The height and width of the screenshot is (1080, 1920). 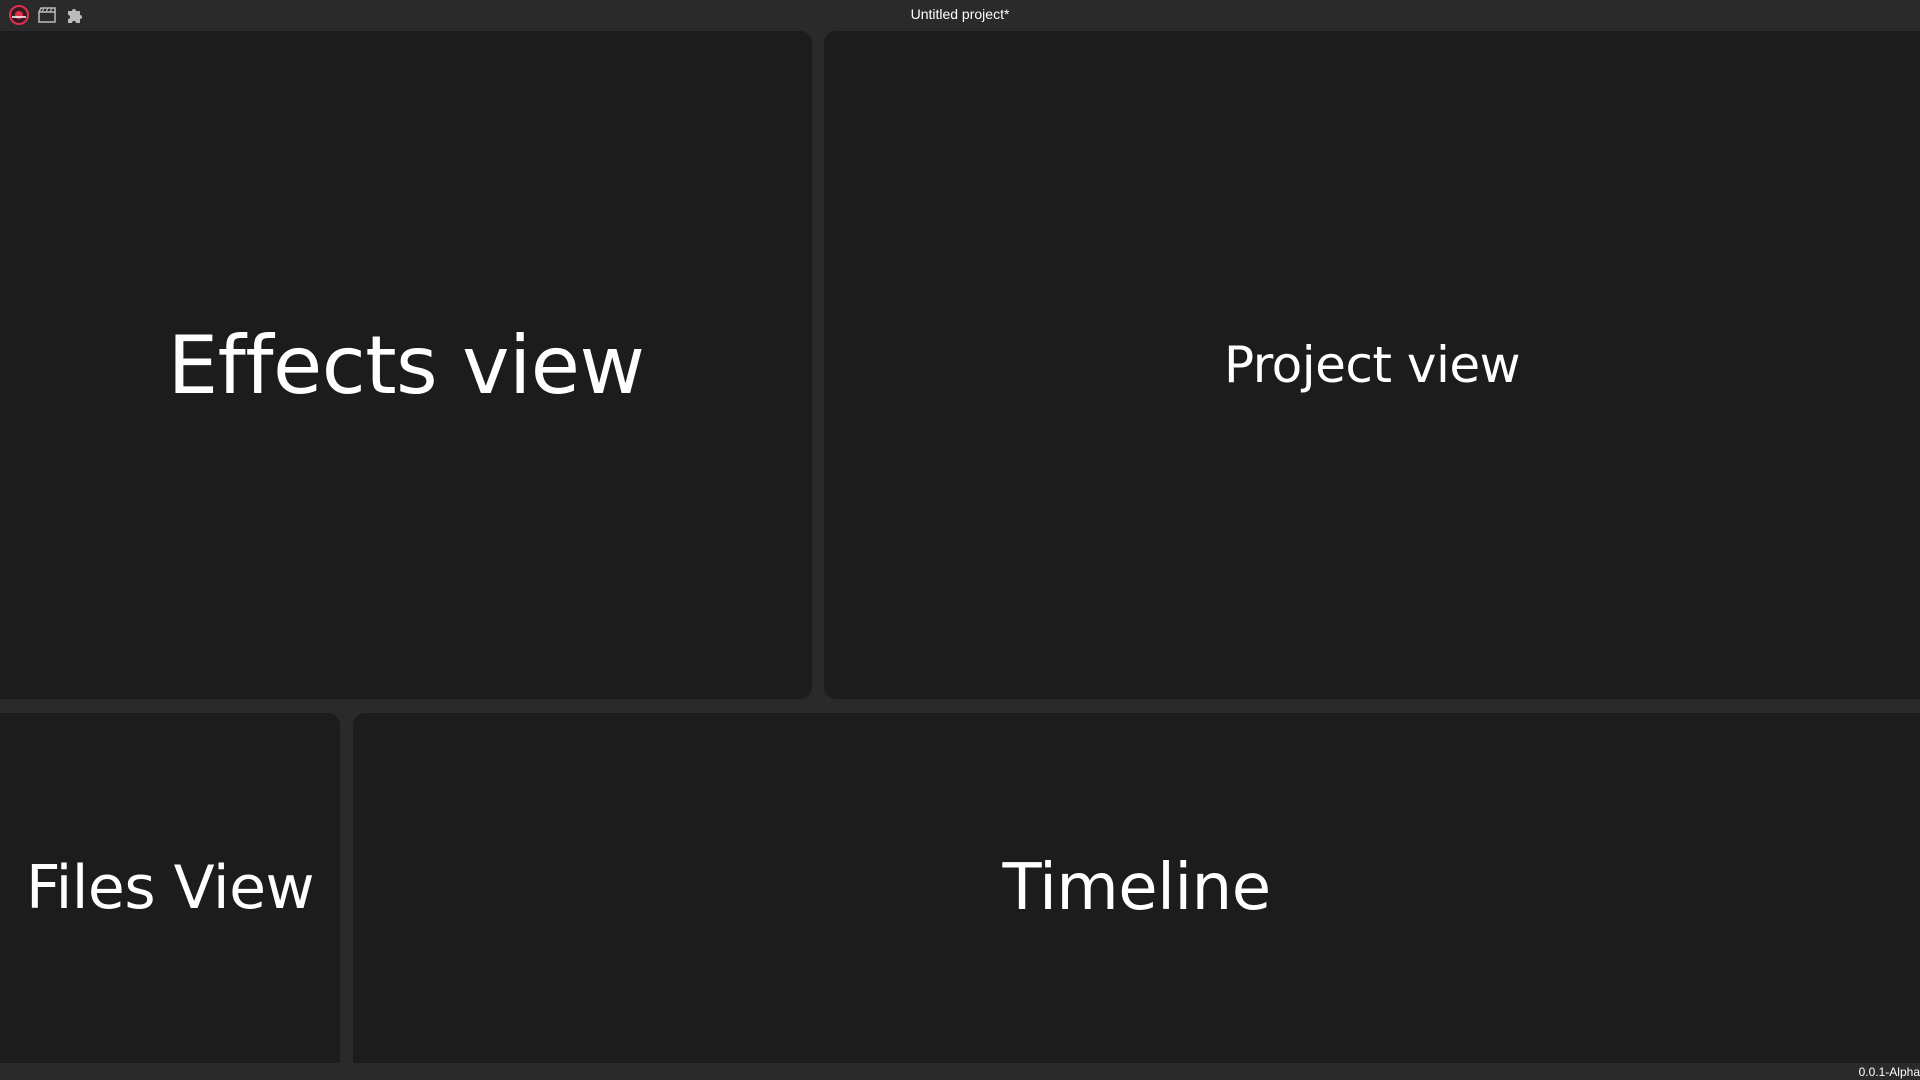 I want to click on status-bar: 0.0.1-Alpha, so click(x=960, y=1071).